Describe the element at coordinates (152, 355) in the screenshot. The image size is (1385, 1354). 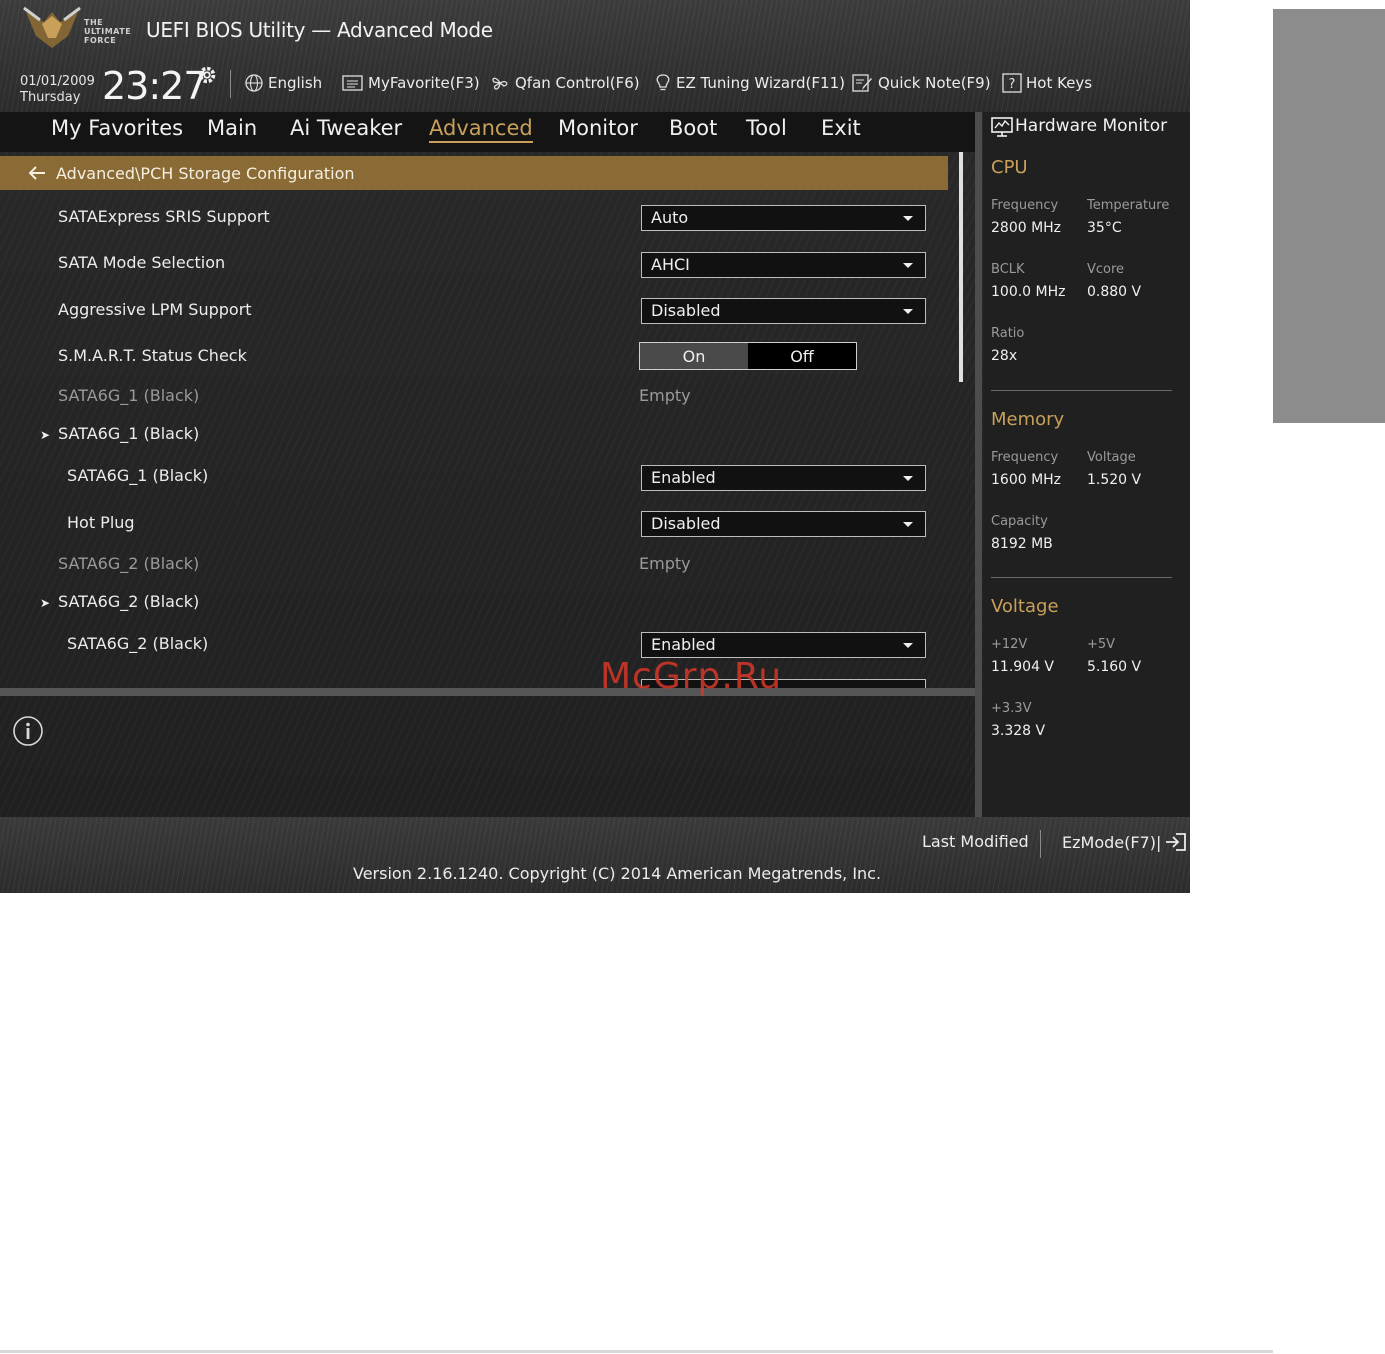
I see `setting-label: S.M.A.R.T. Status Check` at that location.